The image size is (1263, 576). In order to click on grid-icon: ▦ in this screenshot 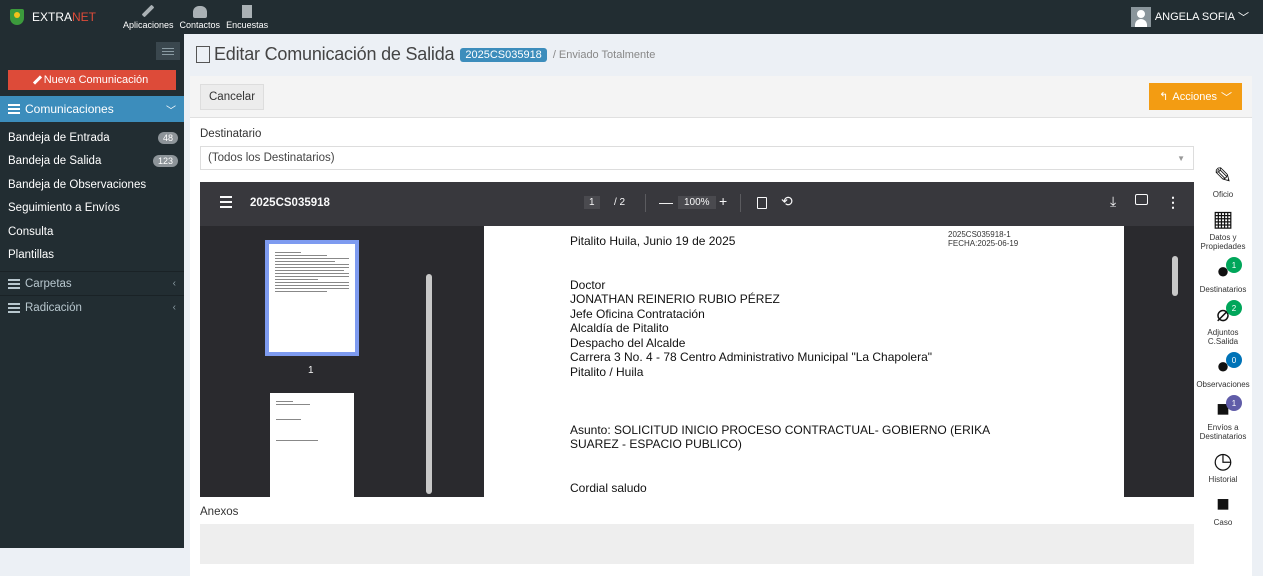, I will do `click(1223, 218)`.